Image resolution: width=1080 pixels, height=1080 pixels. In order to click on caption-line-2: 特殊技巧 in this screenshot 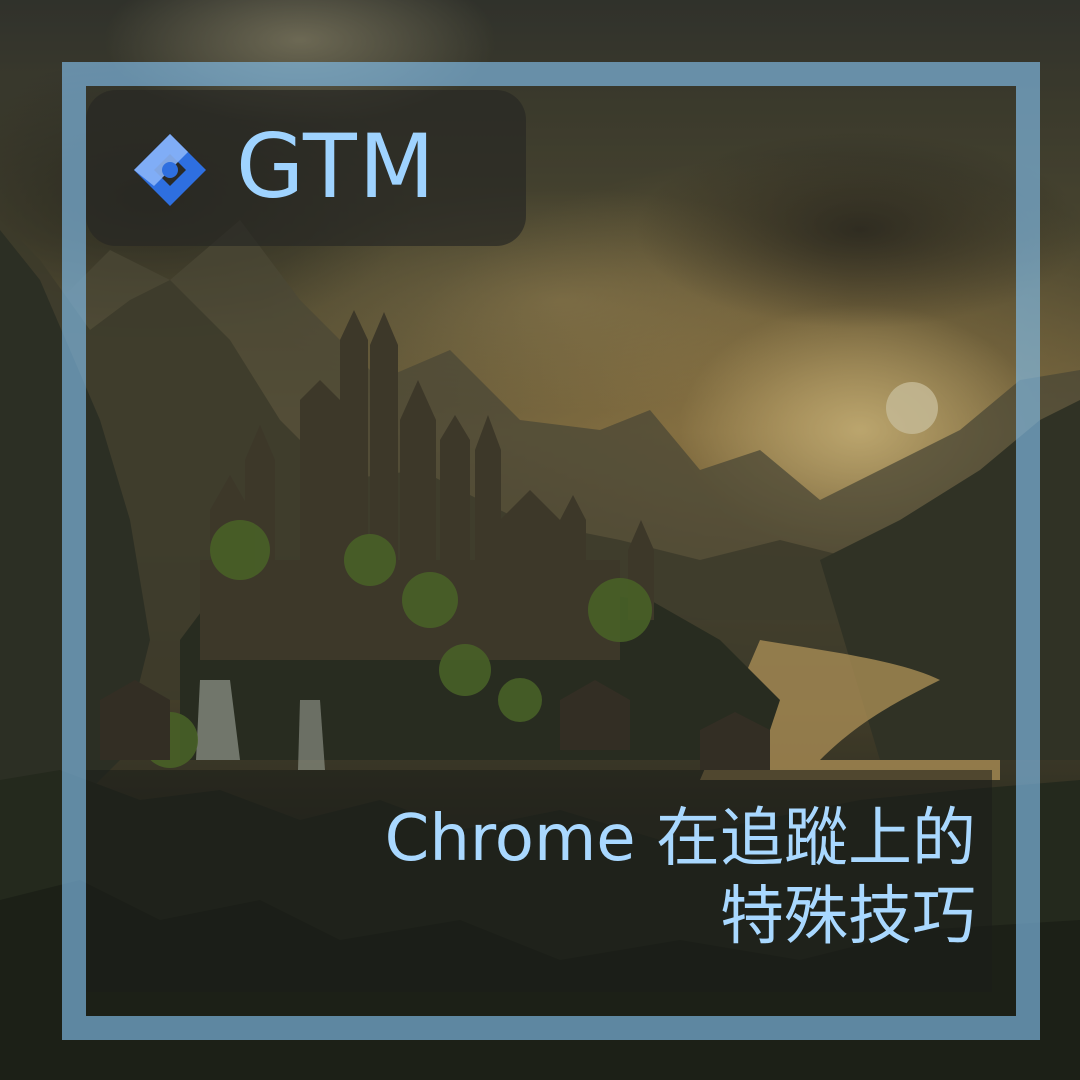, I will do `click(848, 917)`.